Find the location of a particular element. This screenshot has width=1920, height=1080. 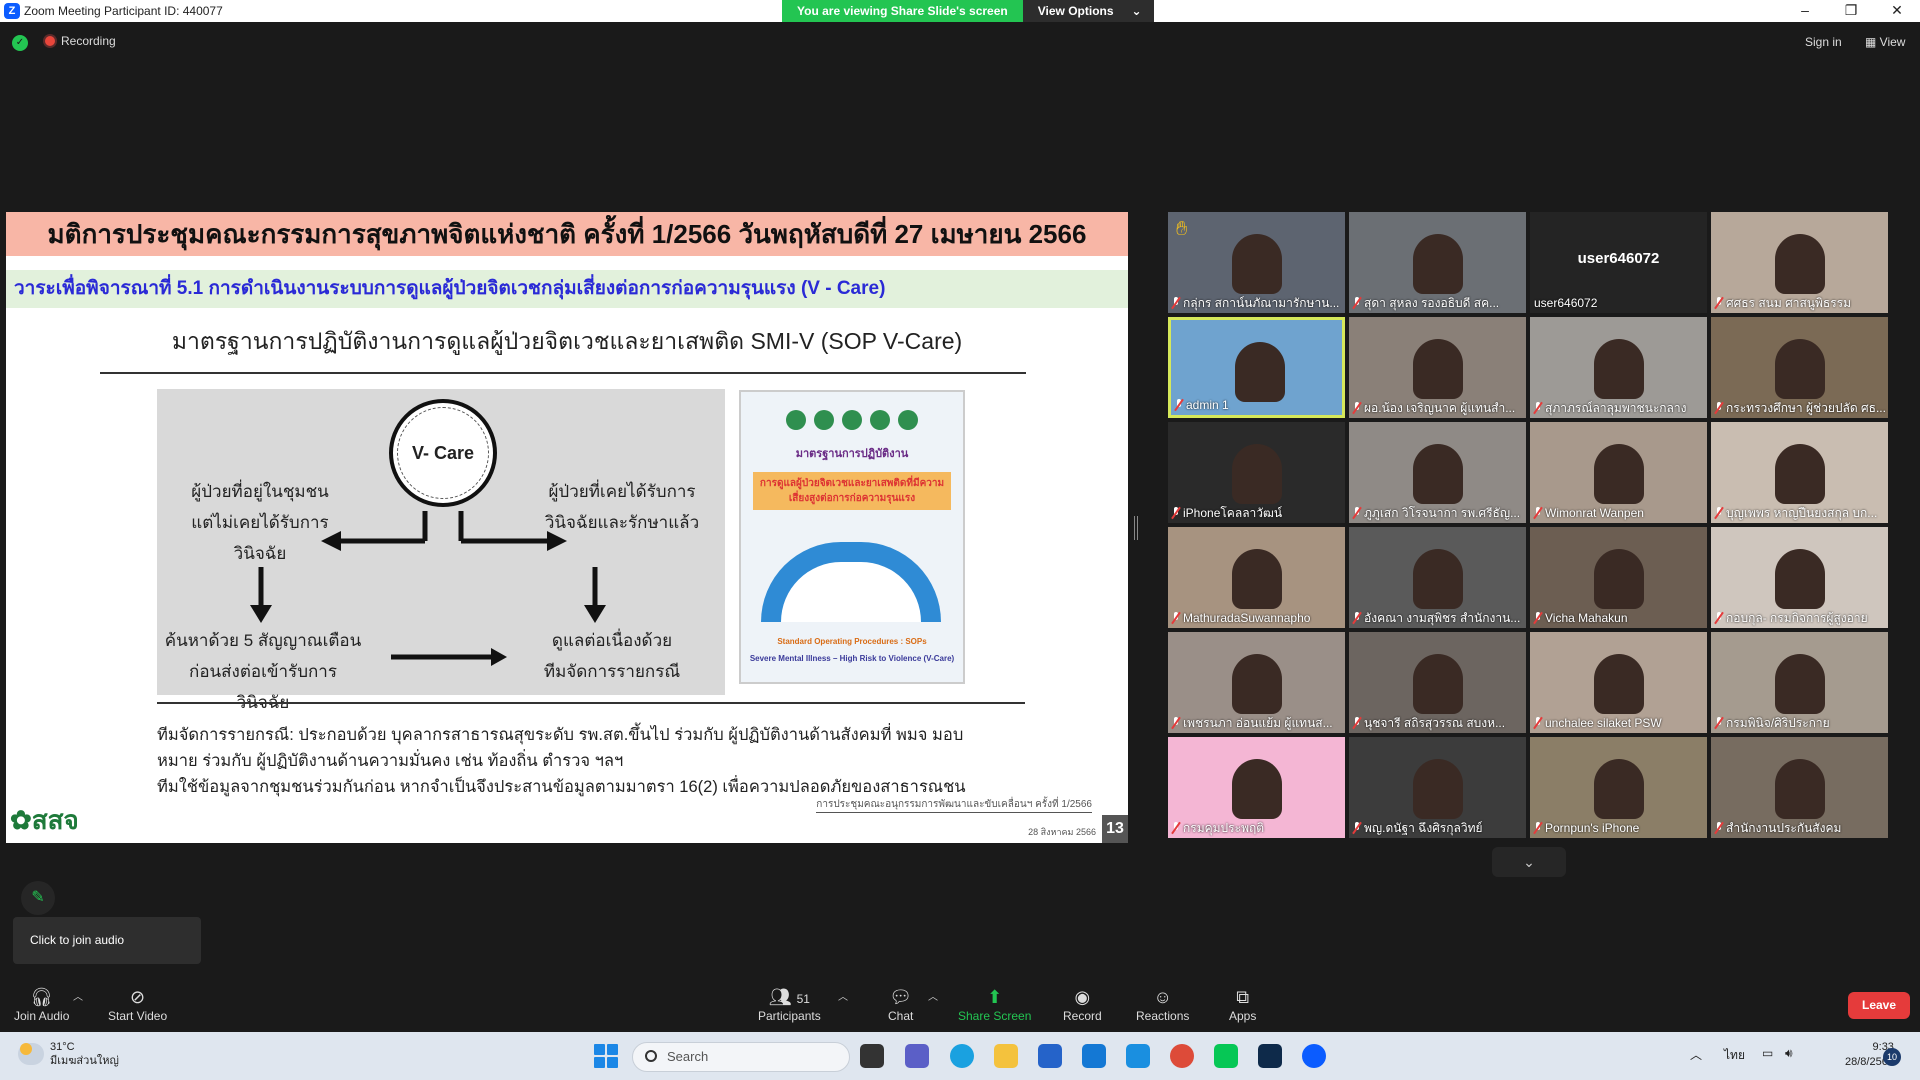

participant-tile: MathuradaSuwannapho is located at coordinates (1256, 577).